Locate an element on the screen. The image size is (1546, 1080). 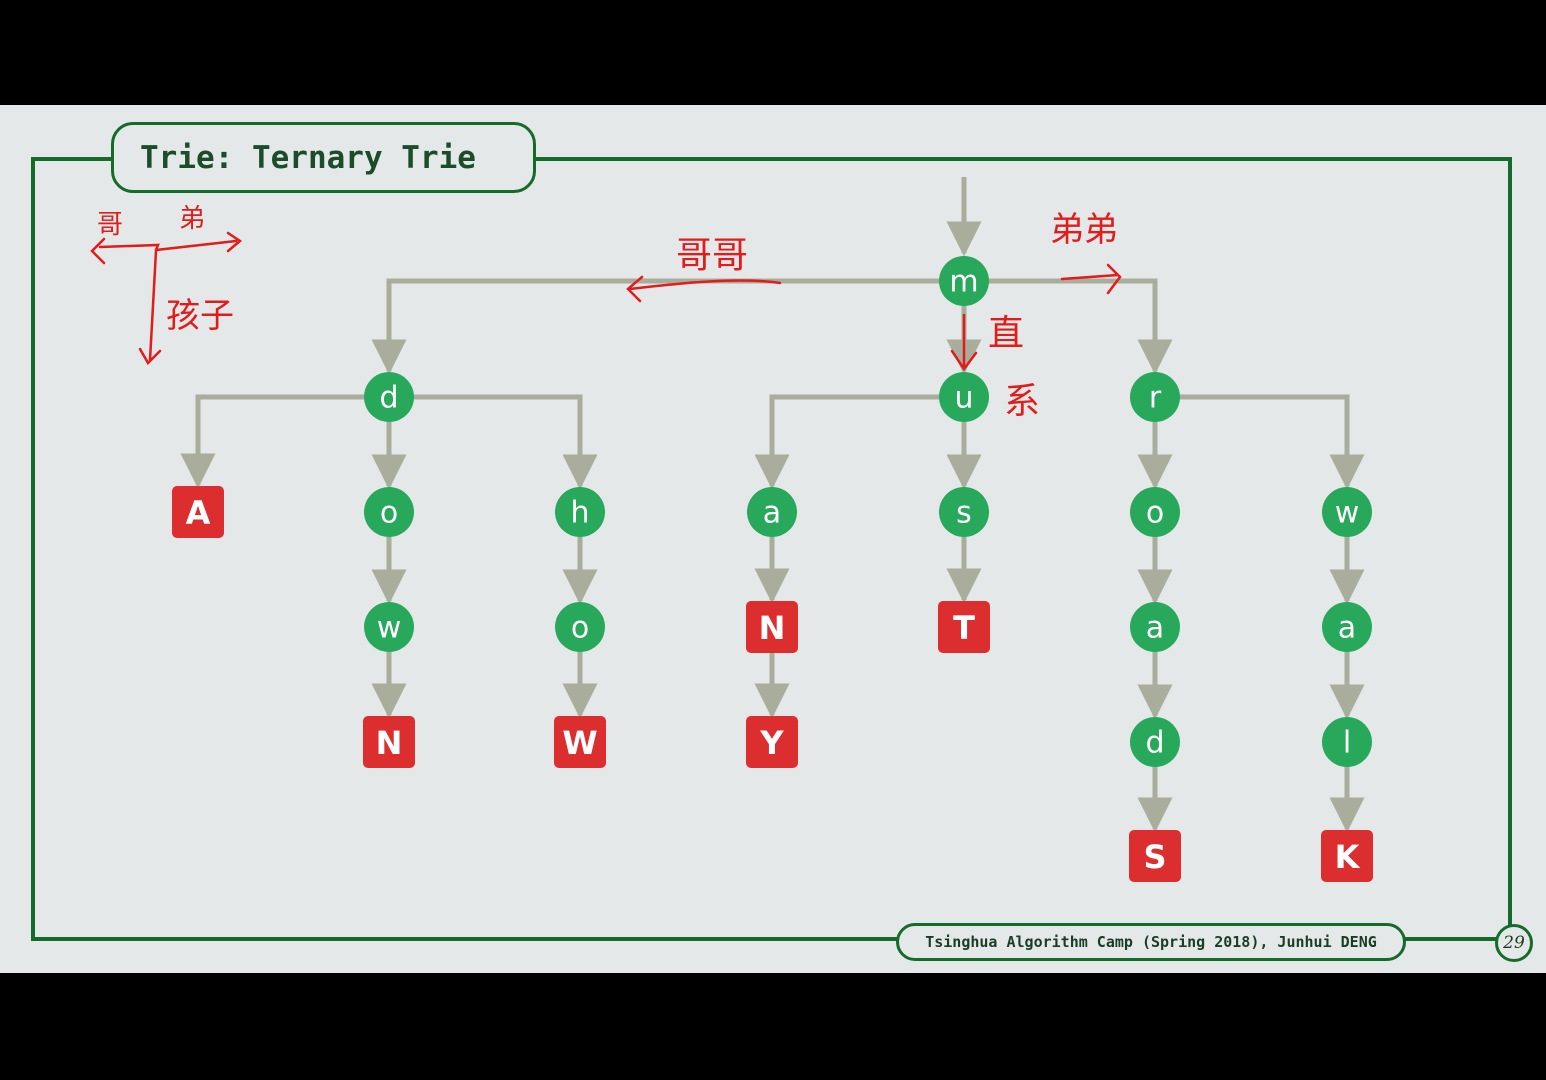
node-label: l is located at coordinates (1347, 743).